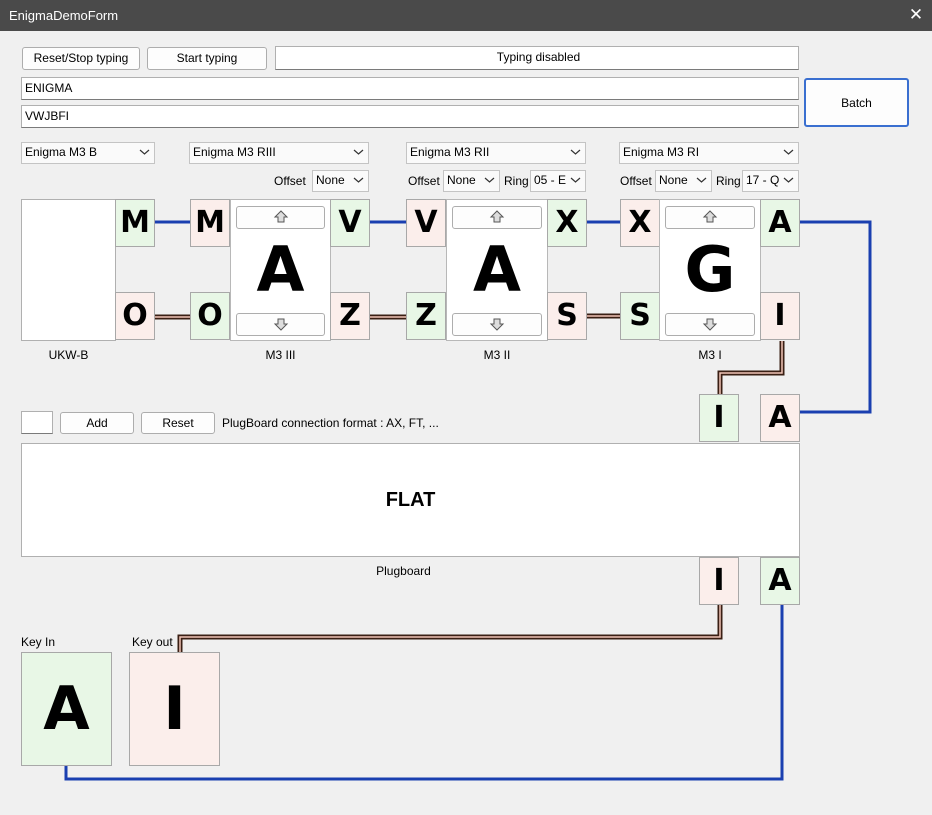  What do you see at coordinates (780, 581) in the screenshot?
I see `plugboard-bottom-in-contact: A` at bounding box center [780, 581].